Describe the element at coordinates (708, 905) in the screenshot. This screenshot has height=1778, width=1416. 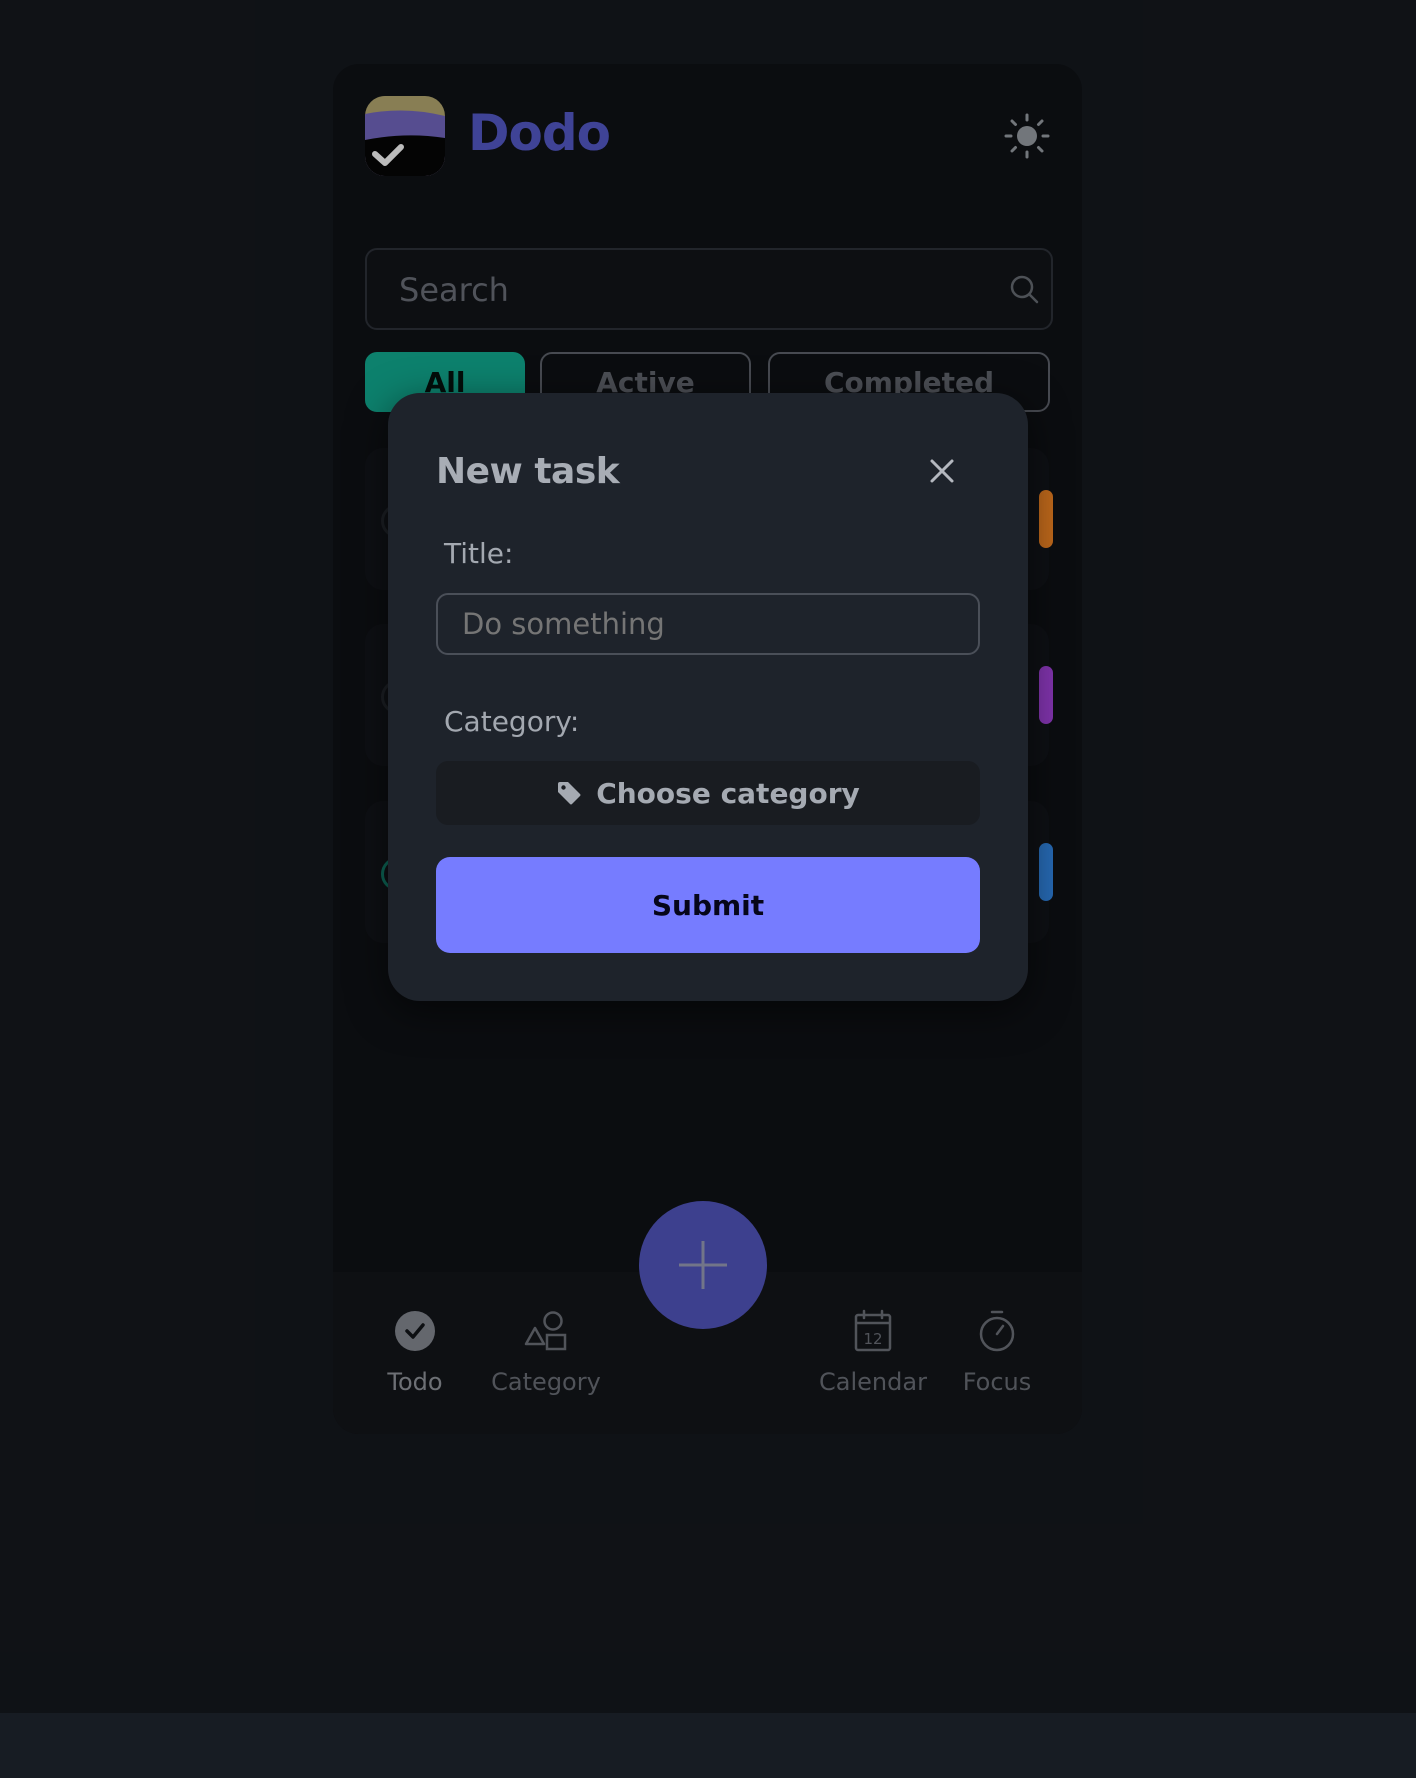
I see `submit-button: Submit` at that location.